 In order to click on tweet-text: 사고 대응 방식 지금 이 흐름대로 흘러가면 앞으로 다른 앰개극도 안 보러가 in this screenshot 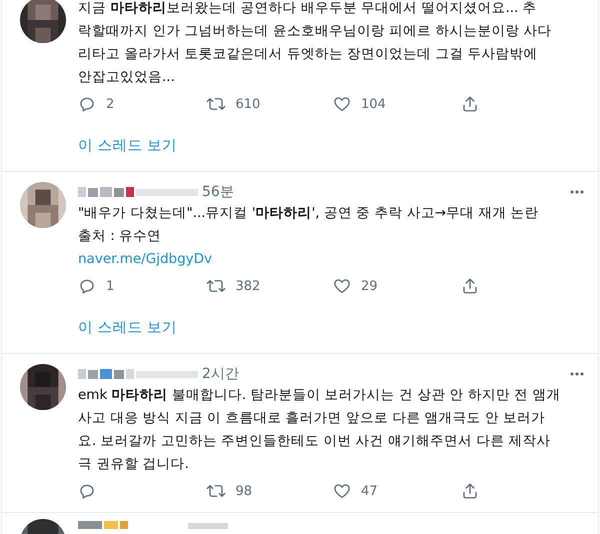, I will do `click(312, 418)`.